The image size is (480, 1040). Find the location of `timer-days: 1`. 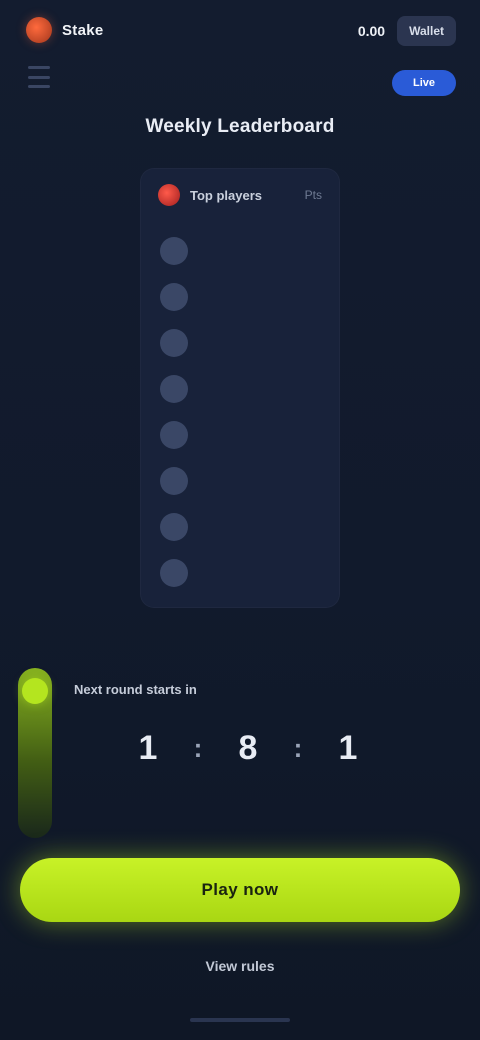

timer-days: 1 is located at coordinates (148, 748).